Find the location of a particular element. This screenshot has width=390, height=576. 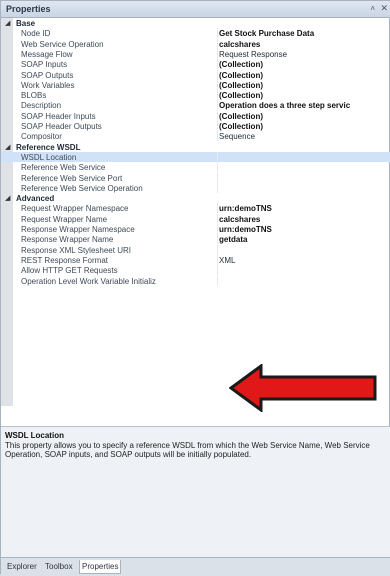

category-base: ◢ Base is located at coordinates (195, 23).